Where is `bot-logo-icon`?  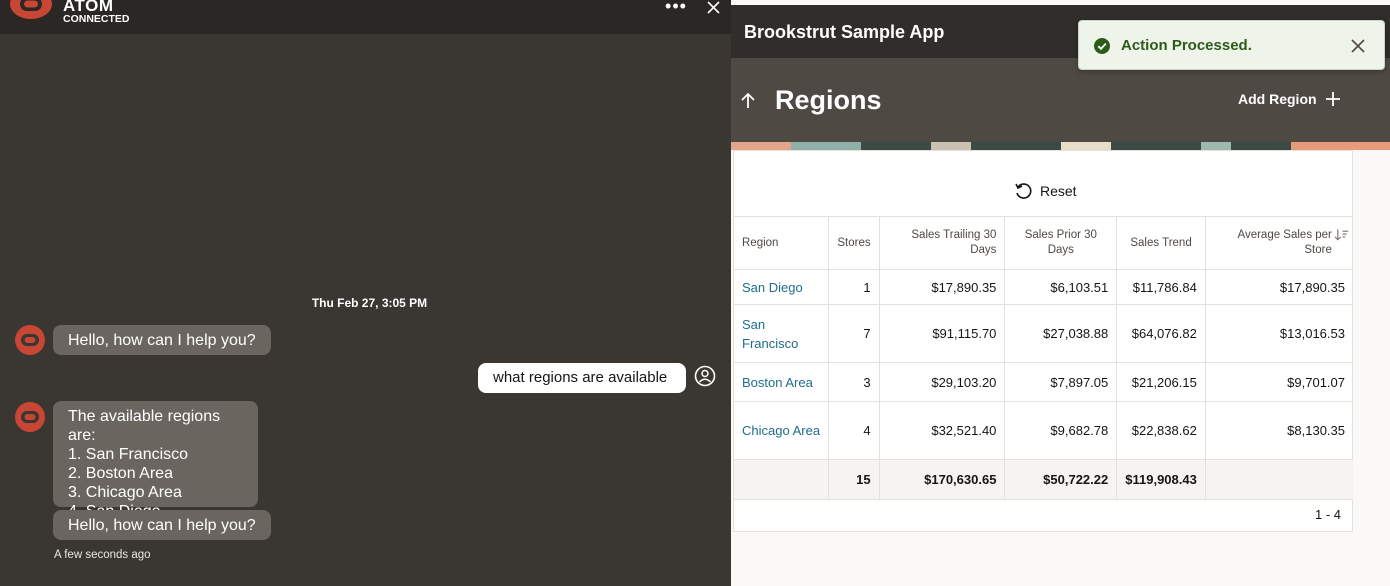
bot-logo-icon is located at coordinates (31, 9).